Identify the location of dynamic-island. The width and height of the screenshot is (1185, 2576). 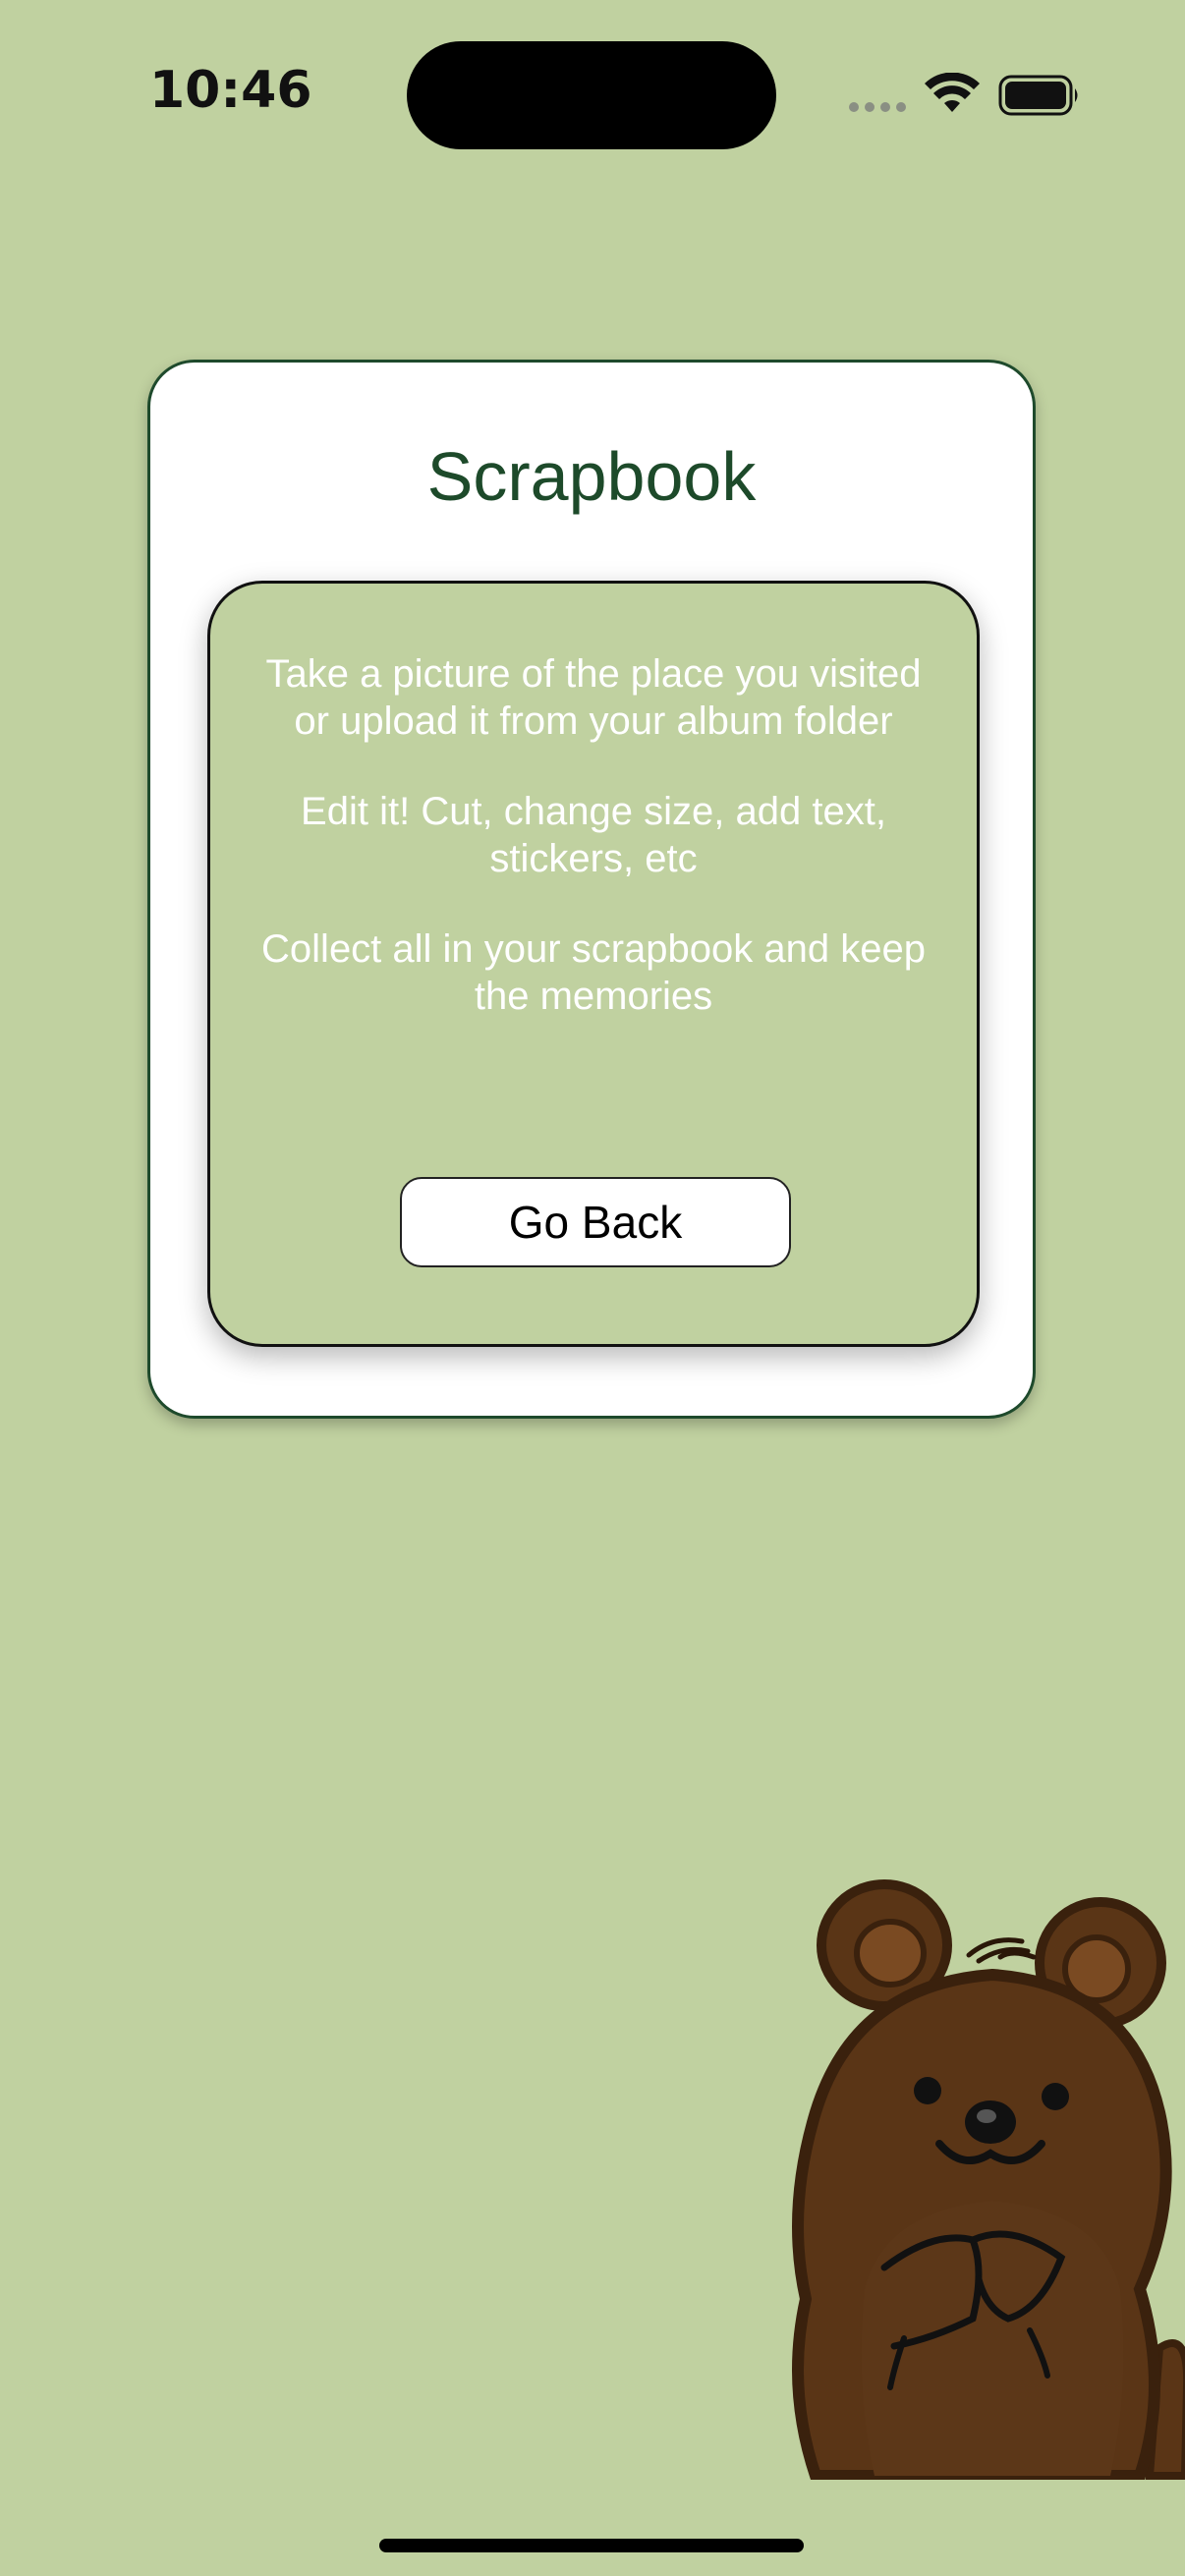
(592, 95).